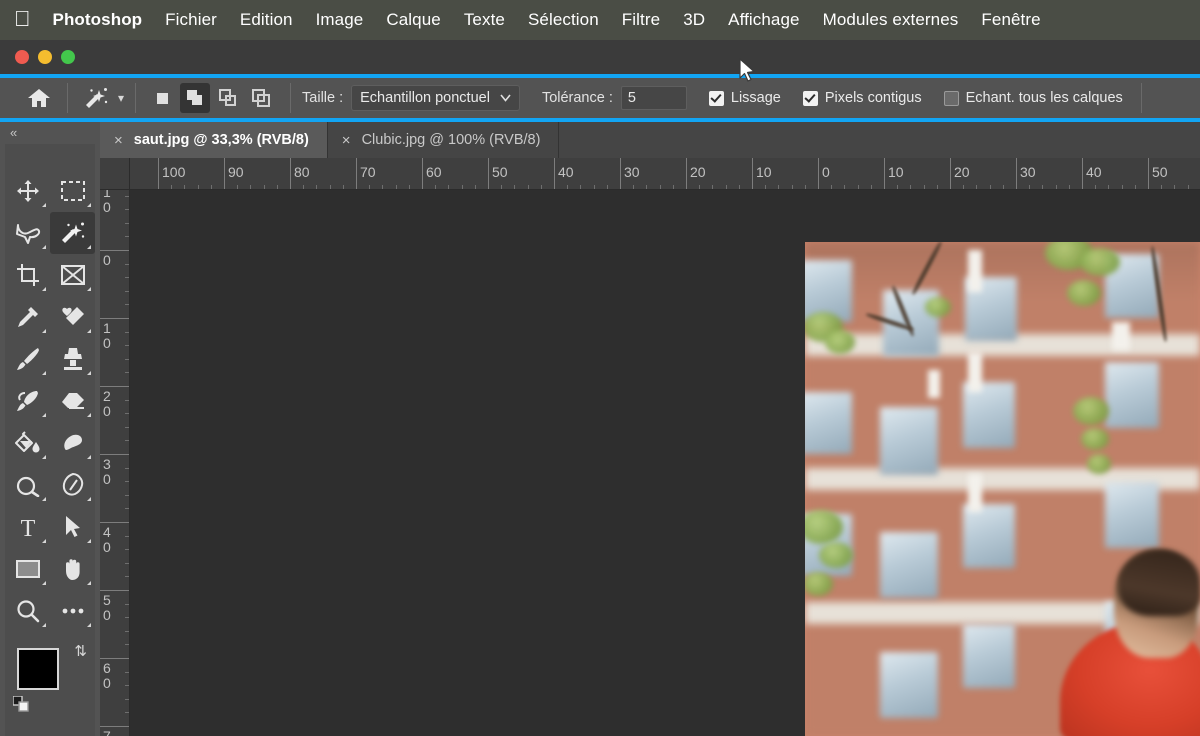 This screenshot has height=736, width=1200. I want to click on selection-mode-intersect, so click(261, 98).